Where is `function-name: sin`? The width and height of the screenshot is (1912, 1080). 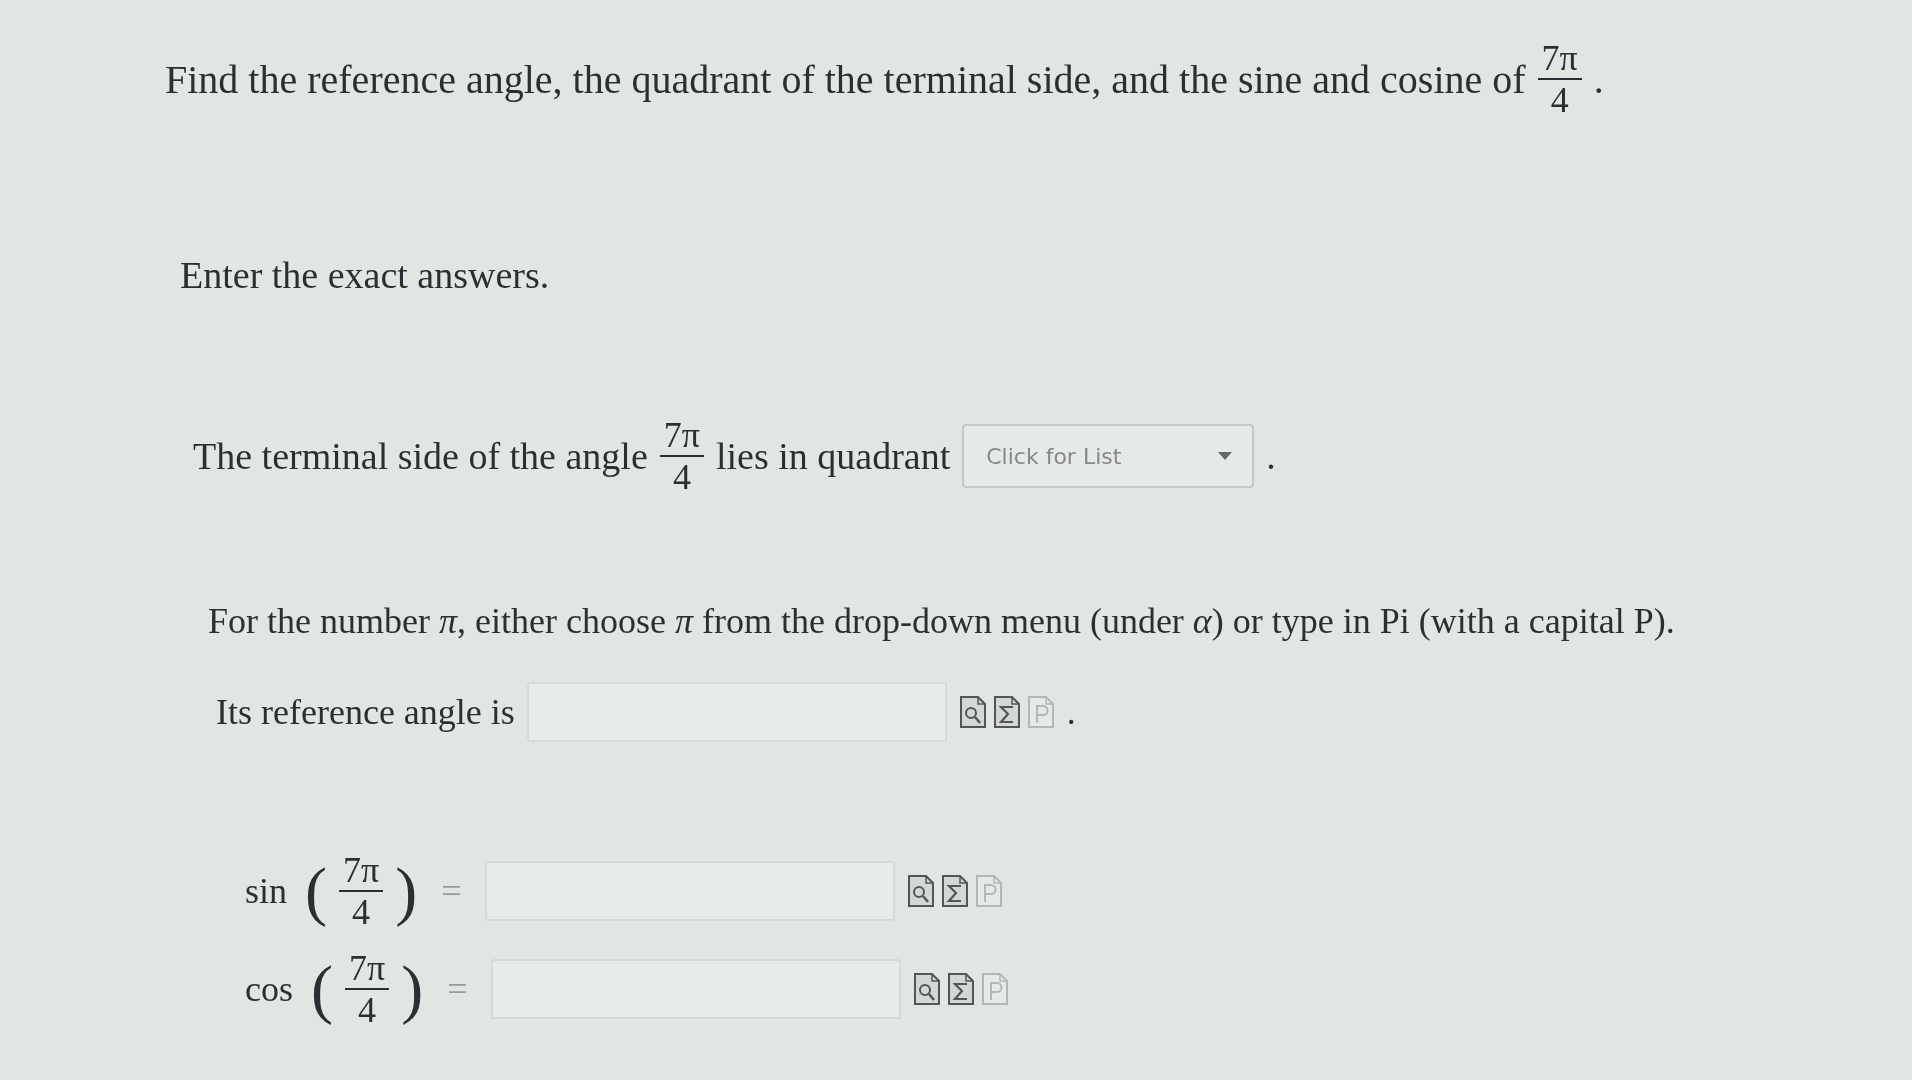
function-name: sin is located at coordinates (266, 891).